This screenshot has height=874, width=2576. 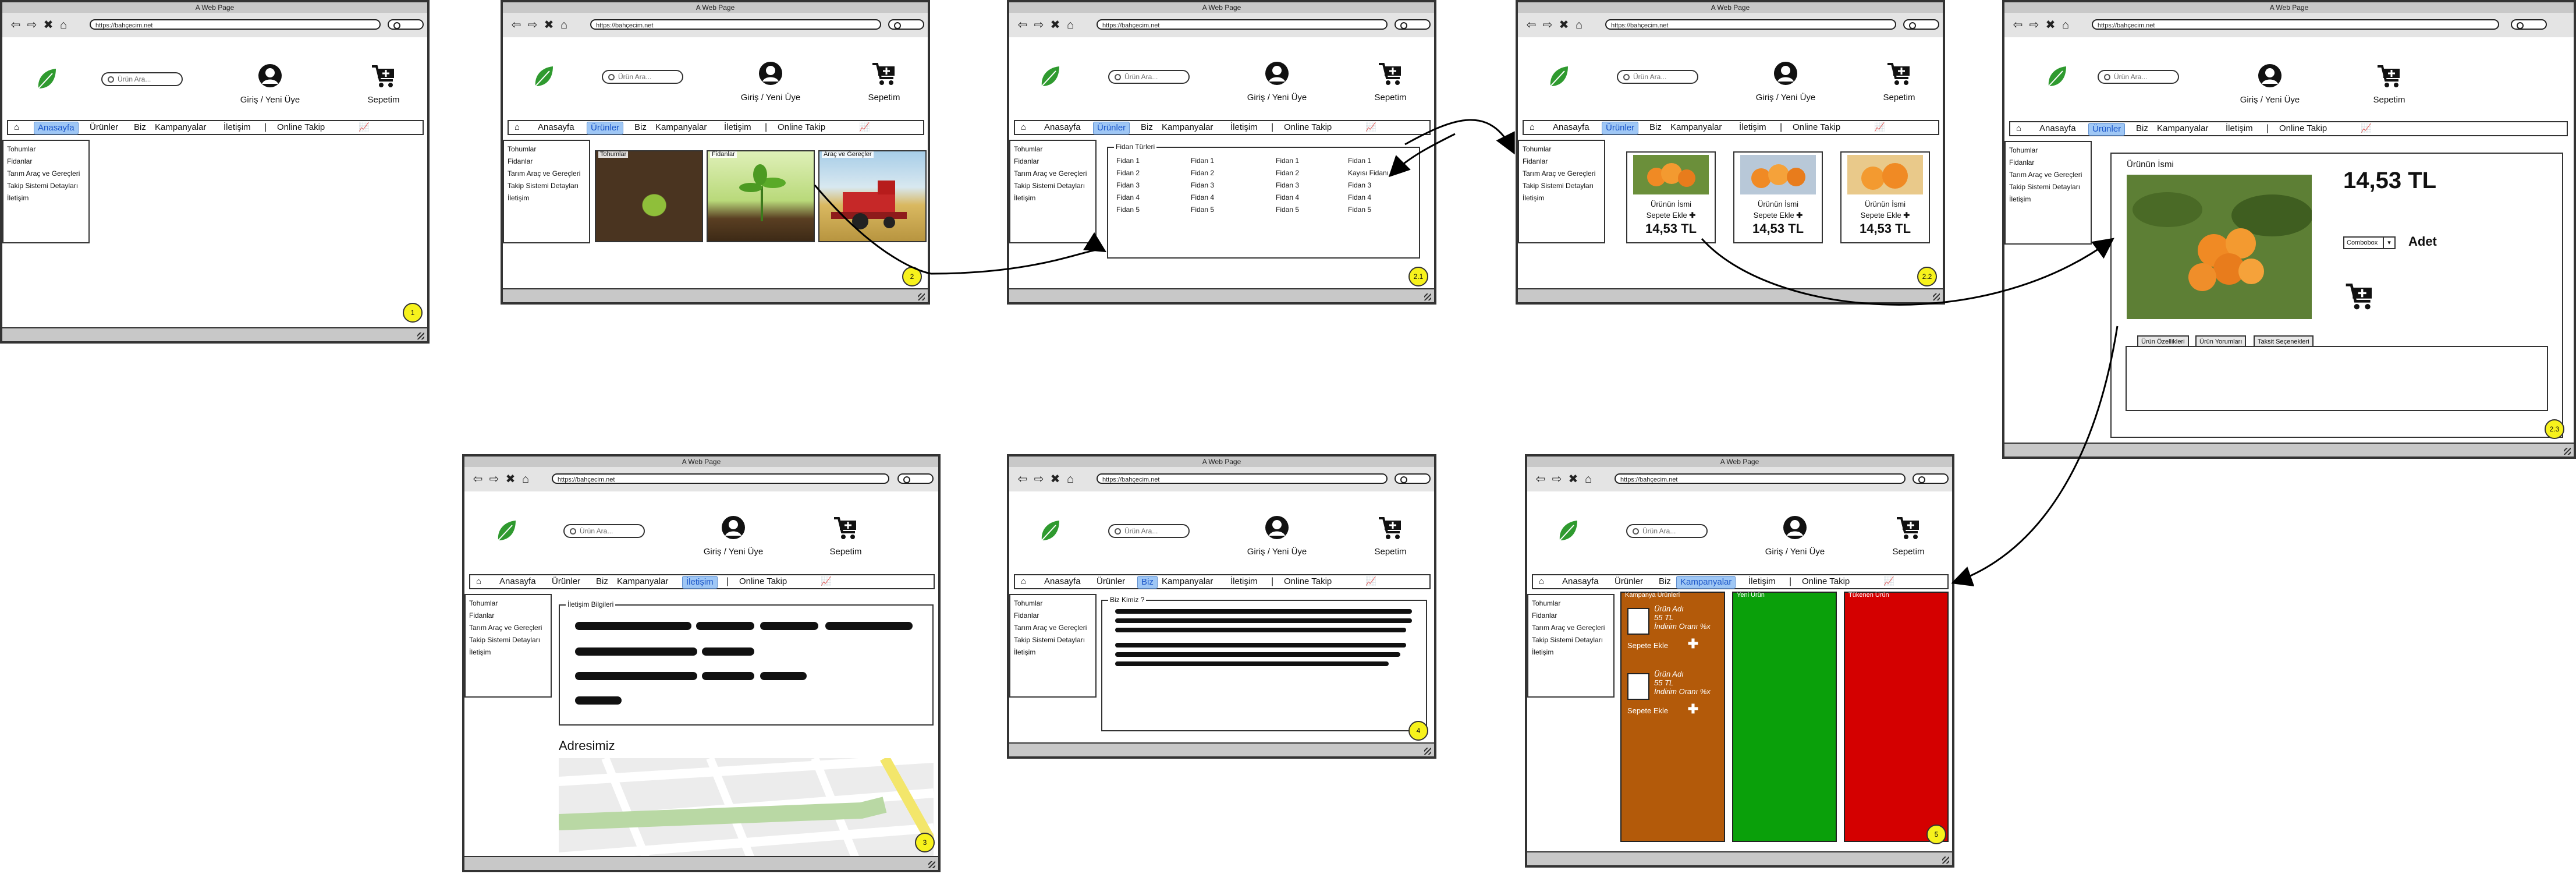 What do you see at coordinates (747, 808) in the screenshot?
I see `address-map` at bounding box center [747, 808].